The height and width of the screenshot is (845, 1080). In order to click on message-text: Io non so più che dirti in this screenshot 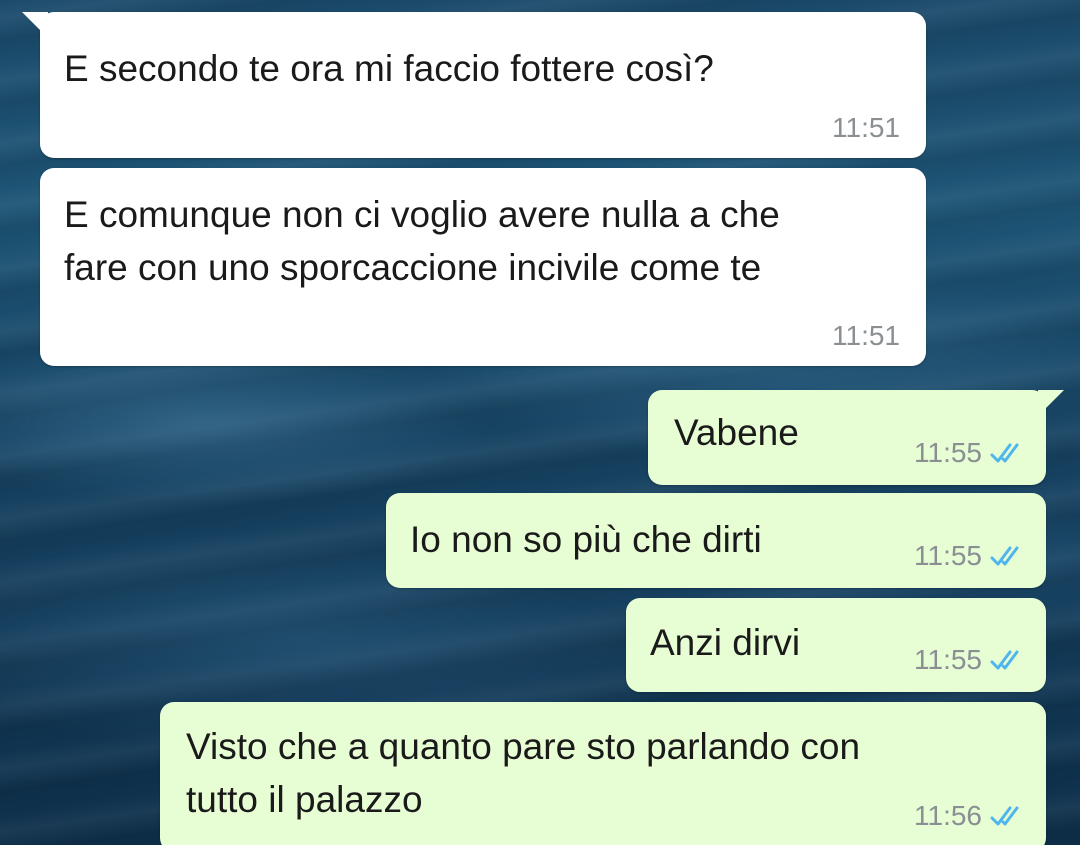, I will do `click(586, 539)`.